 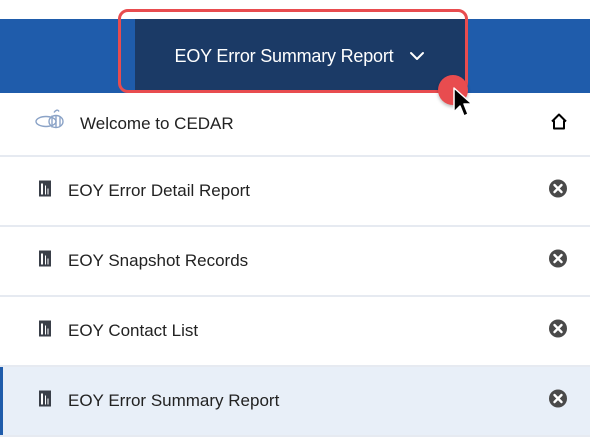 What do you see at coordinates (417, 56) in the screenshot?
I see `chevron-down-icon` at bounding box center [417, 56].